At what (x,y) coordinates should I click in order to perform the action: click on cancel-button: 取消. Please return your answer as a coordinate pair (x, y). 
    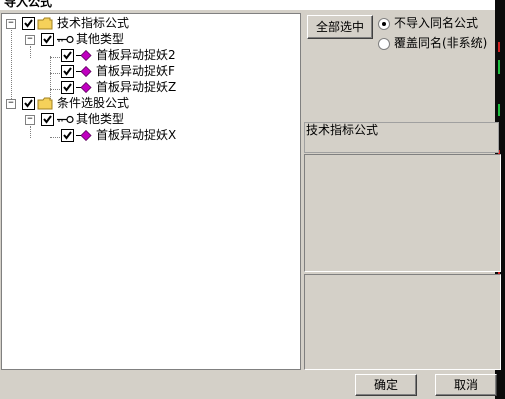
    Looking at the image, I should click on (466, 385).